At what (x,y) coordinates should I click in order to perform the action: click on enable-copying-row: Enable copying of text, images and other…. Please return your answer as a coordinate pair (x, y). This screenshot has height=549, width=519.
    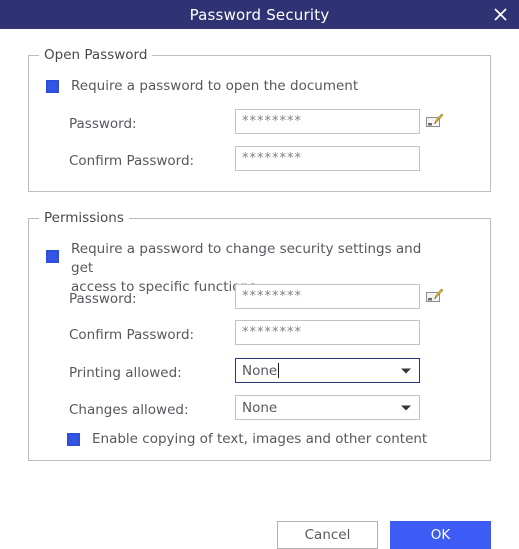
    Looking at the image, I should click on (247, 440).